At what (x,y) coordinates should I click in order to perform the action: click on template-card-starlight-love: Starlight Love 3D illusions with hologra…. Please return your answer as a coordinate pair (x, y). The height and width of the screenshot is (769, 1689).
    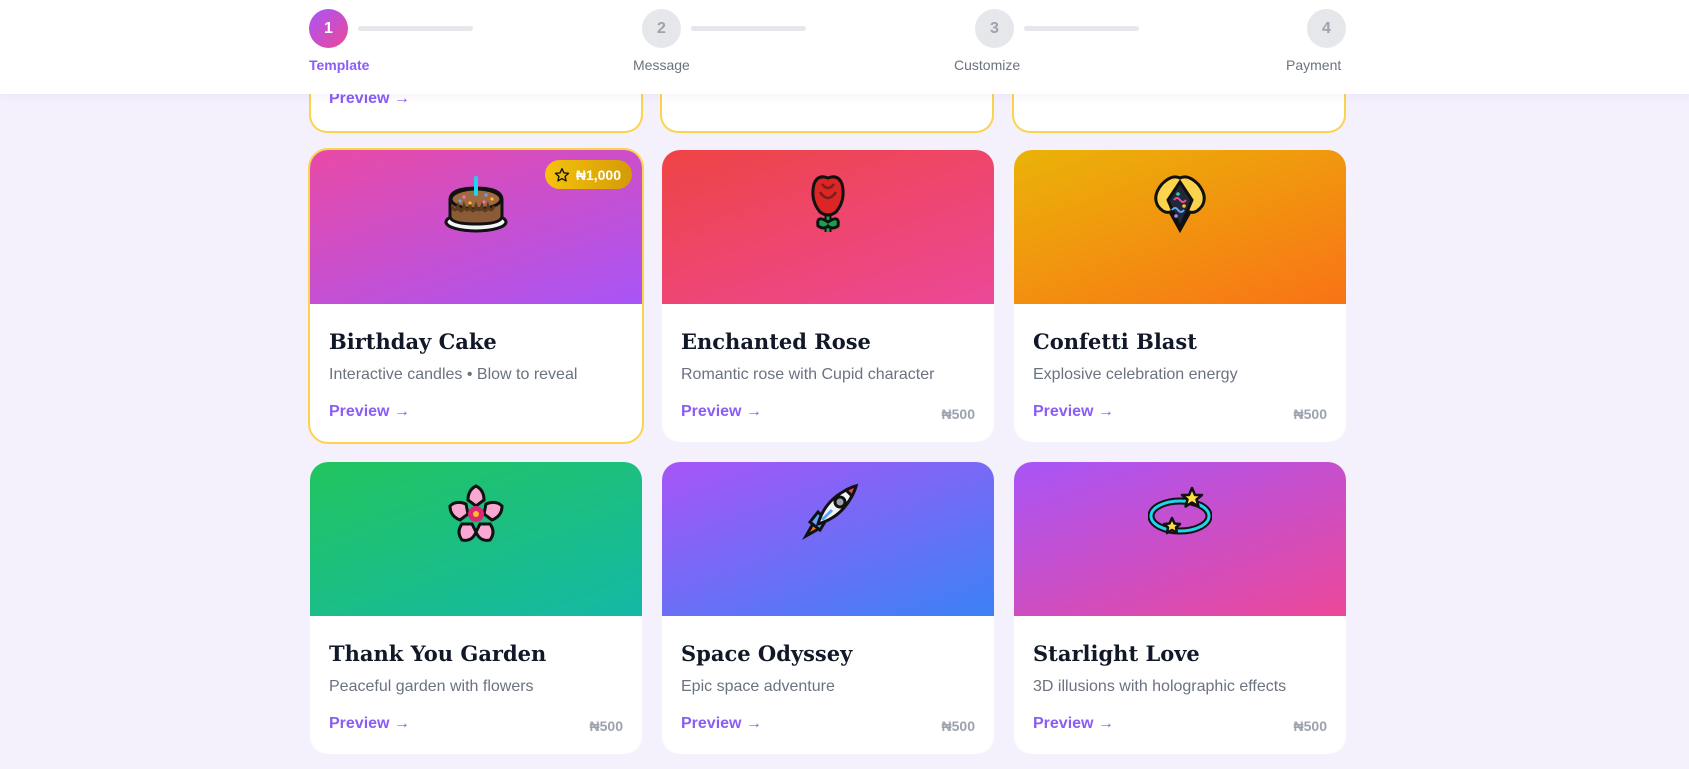
    Looking at the image, I should click on (1180, 608).